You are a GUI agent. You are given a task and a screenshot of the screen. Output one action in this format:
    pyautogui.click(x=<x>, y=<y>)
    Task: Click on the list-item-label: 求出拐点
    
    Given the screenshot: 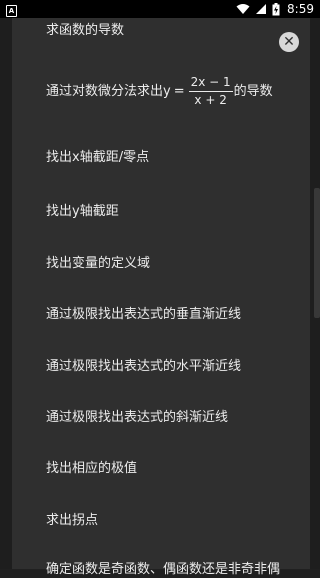 What is the action you would take?
    pyautogui.click(x=72, y=520)
    